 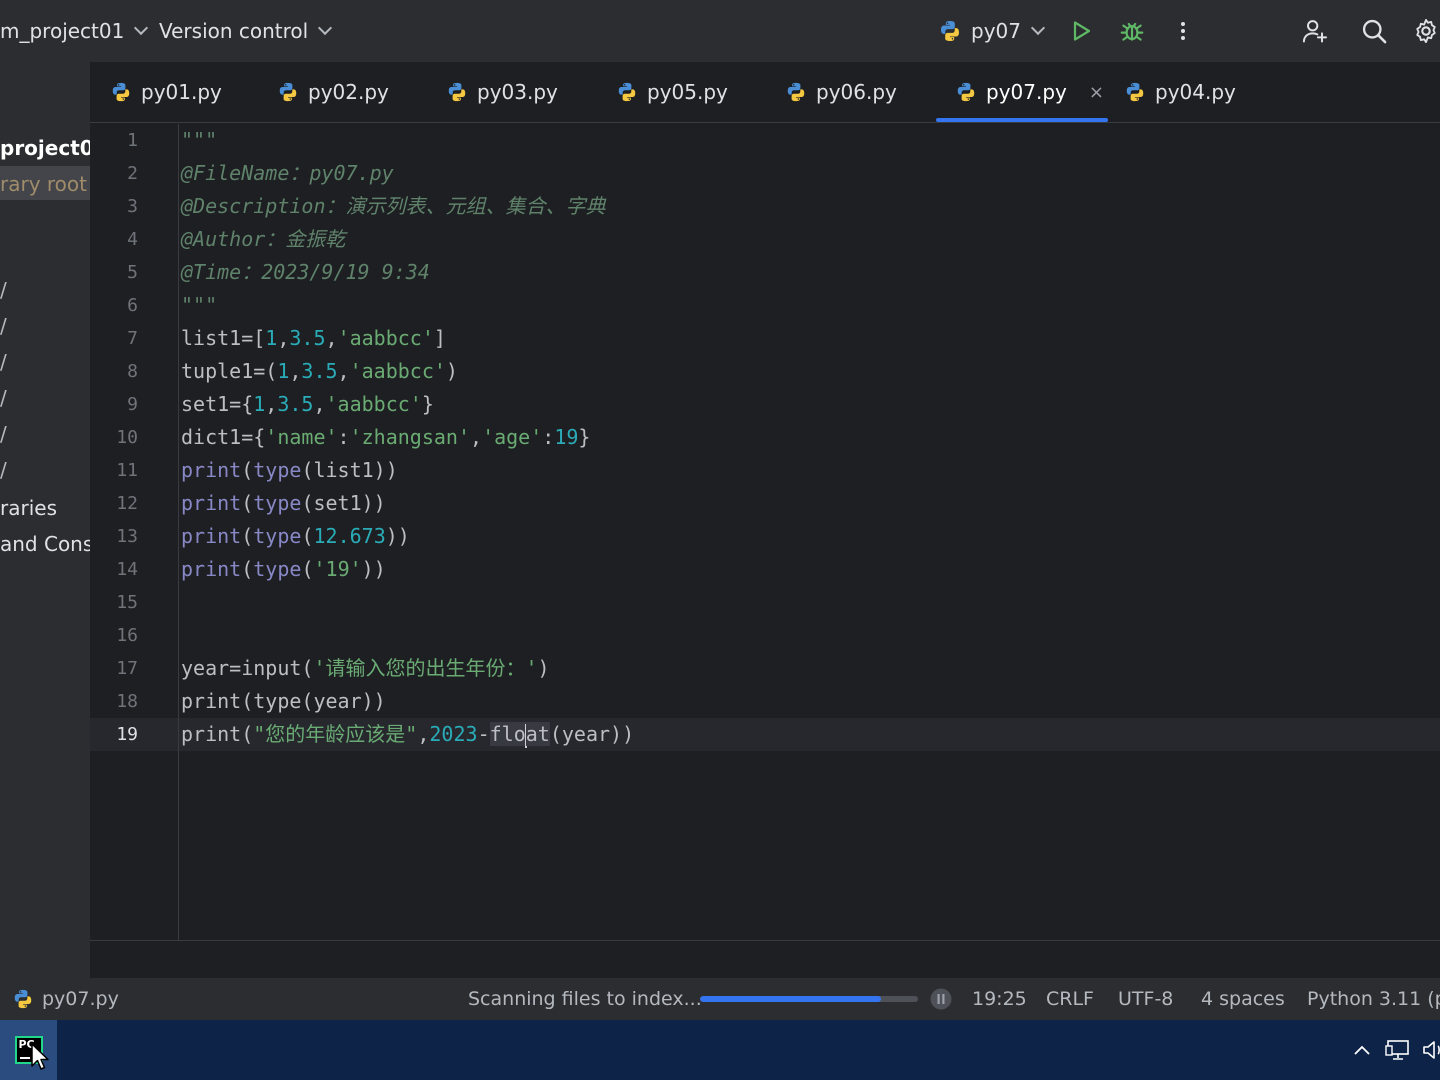 What do you see at coordinates (1362, 1052) in the screenshot?
I see `show-hidden-icons-button` at bounding box center [1362, 1052].